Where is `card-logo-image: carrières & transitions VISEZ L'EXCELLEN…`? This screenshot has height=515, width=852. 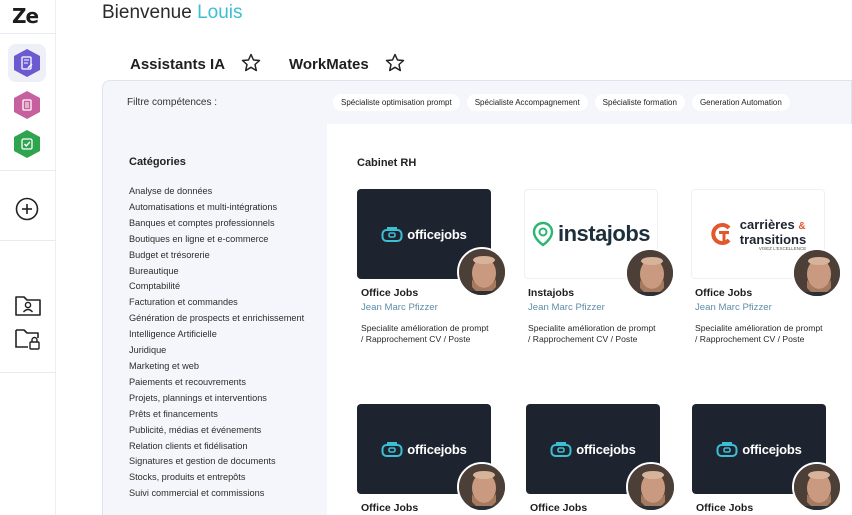
card-logo-image: carrières & transitions VISEZ L'EXCELLEN… is located at coordinates (766, 243).